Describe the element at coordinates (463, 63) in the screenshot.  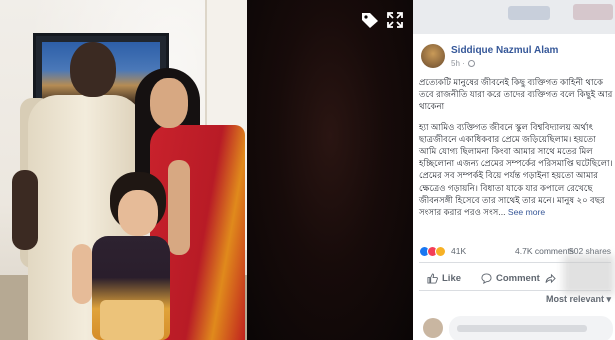
I see `post-meta: 5h ·` at that location.